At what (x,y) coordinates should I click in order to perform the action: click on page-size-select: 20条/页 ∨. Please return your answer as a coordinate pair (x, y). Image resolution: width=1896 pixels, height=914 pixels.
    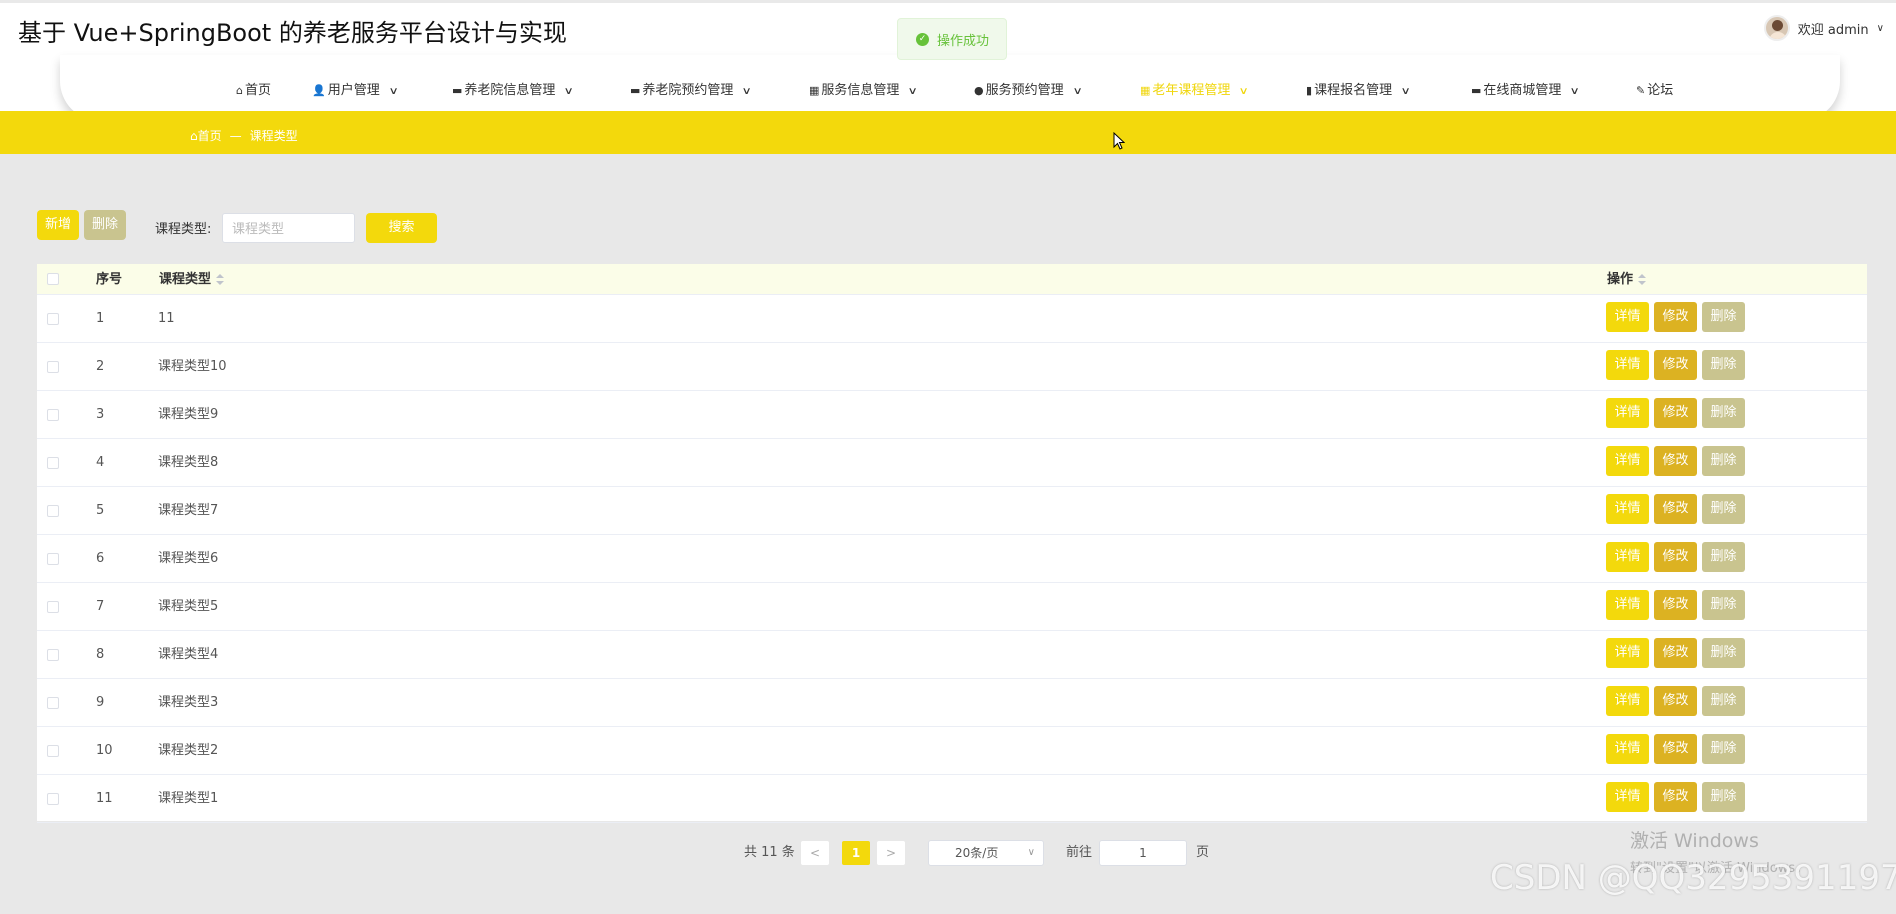
    Looking at the image, I should click on (986, 853).